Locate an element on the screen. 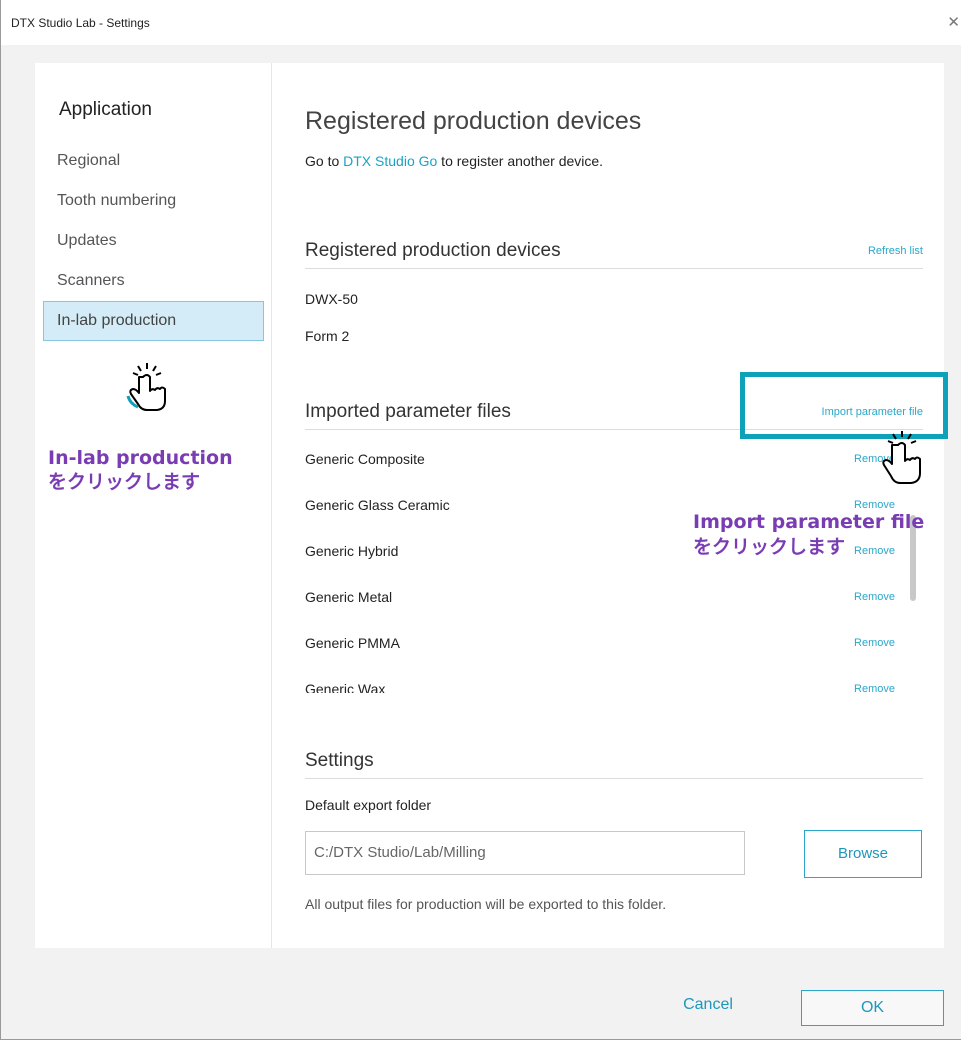 The width and height of the screenshot is (961, 1040). right-annotation-line1: Import parameter file is located at coordinates (809, 522).